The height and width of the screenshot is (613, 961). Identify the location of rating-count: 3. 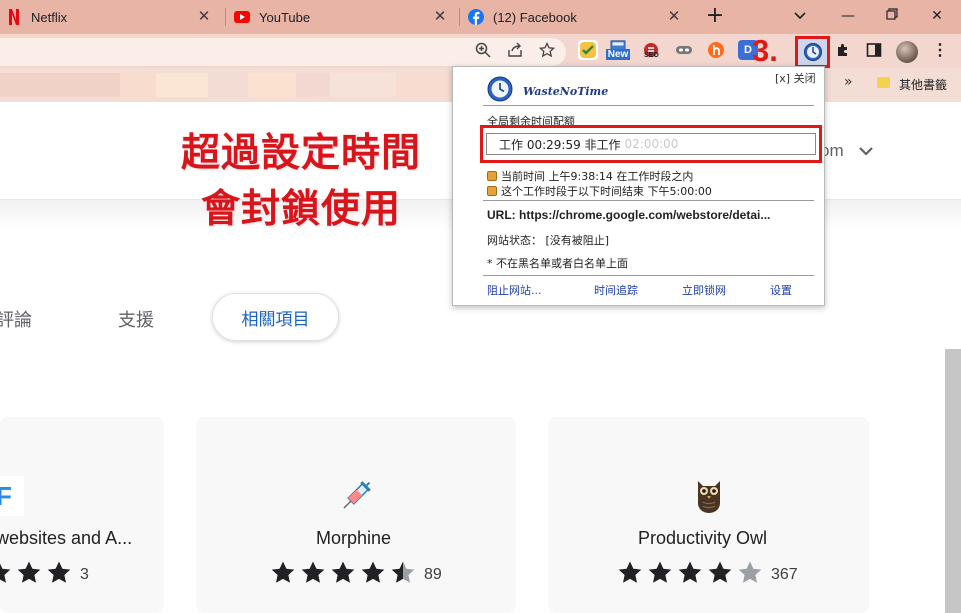
(84, 574).